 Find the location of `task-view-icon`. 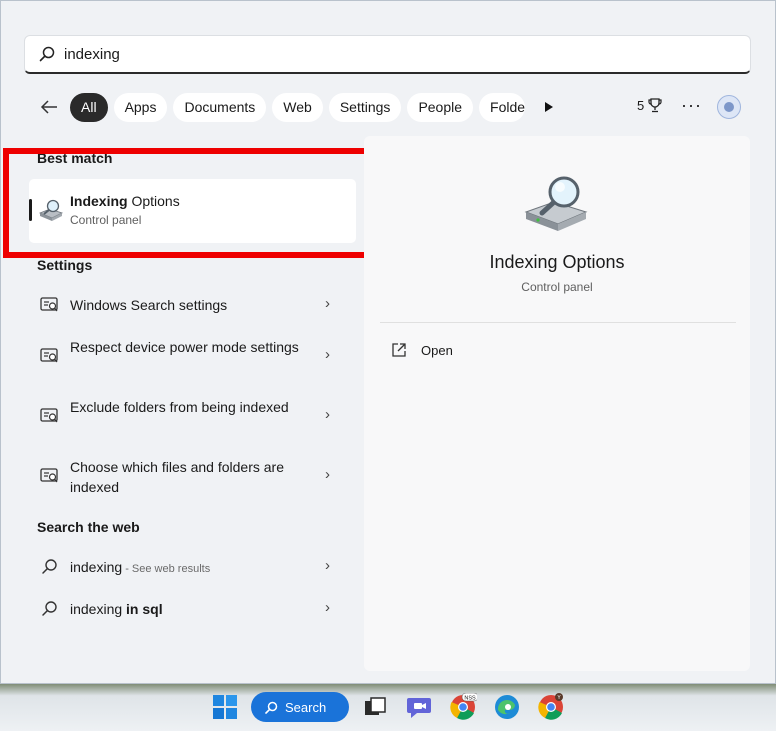

task-view-icon is located at coordinates (375, 707).